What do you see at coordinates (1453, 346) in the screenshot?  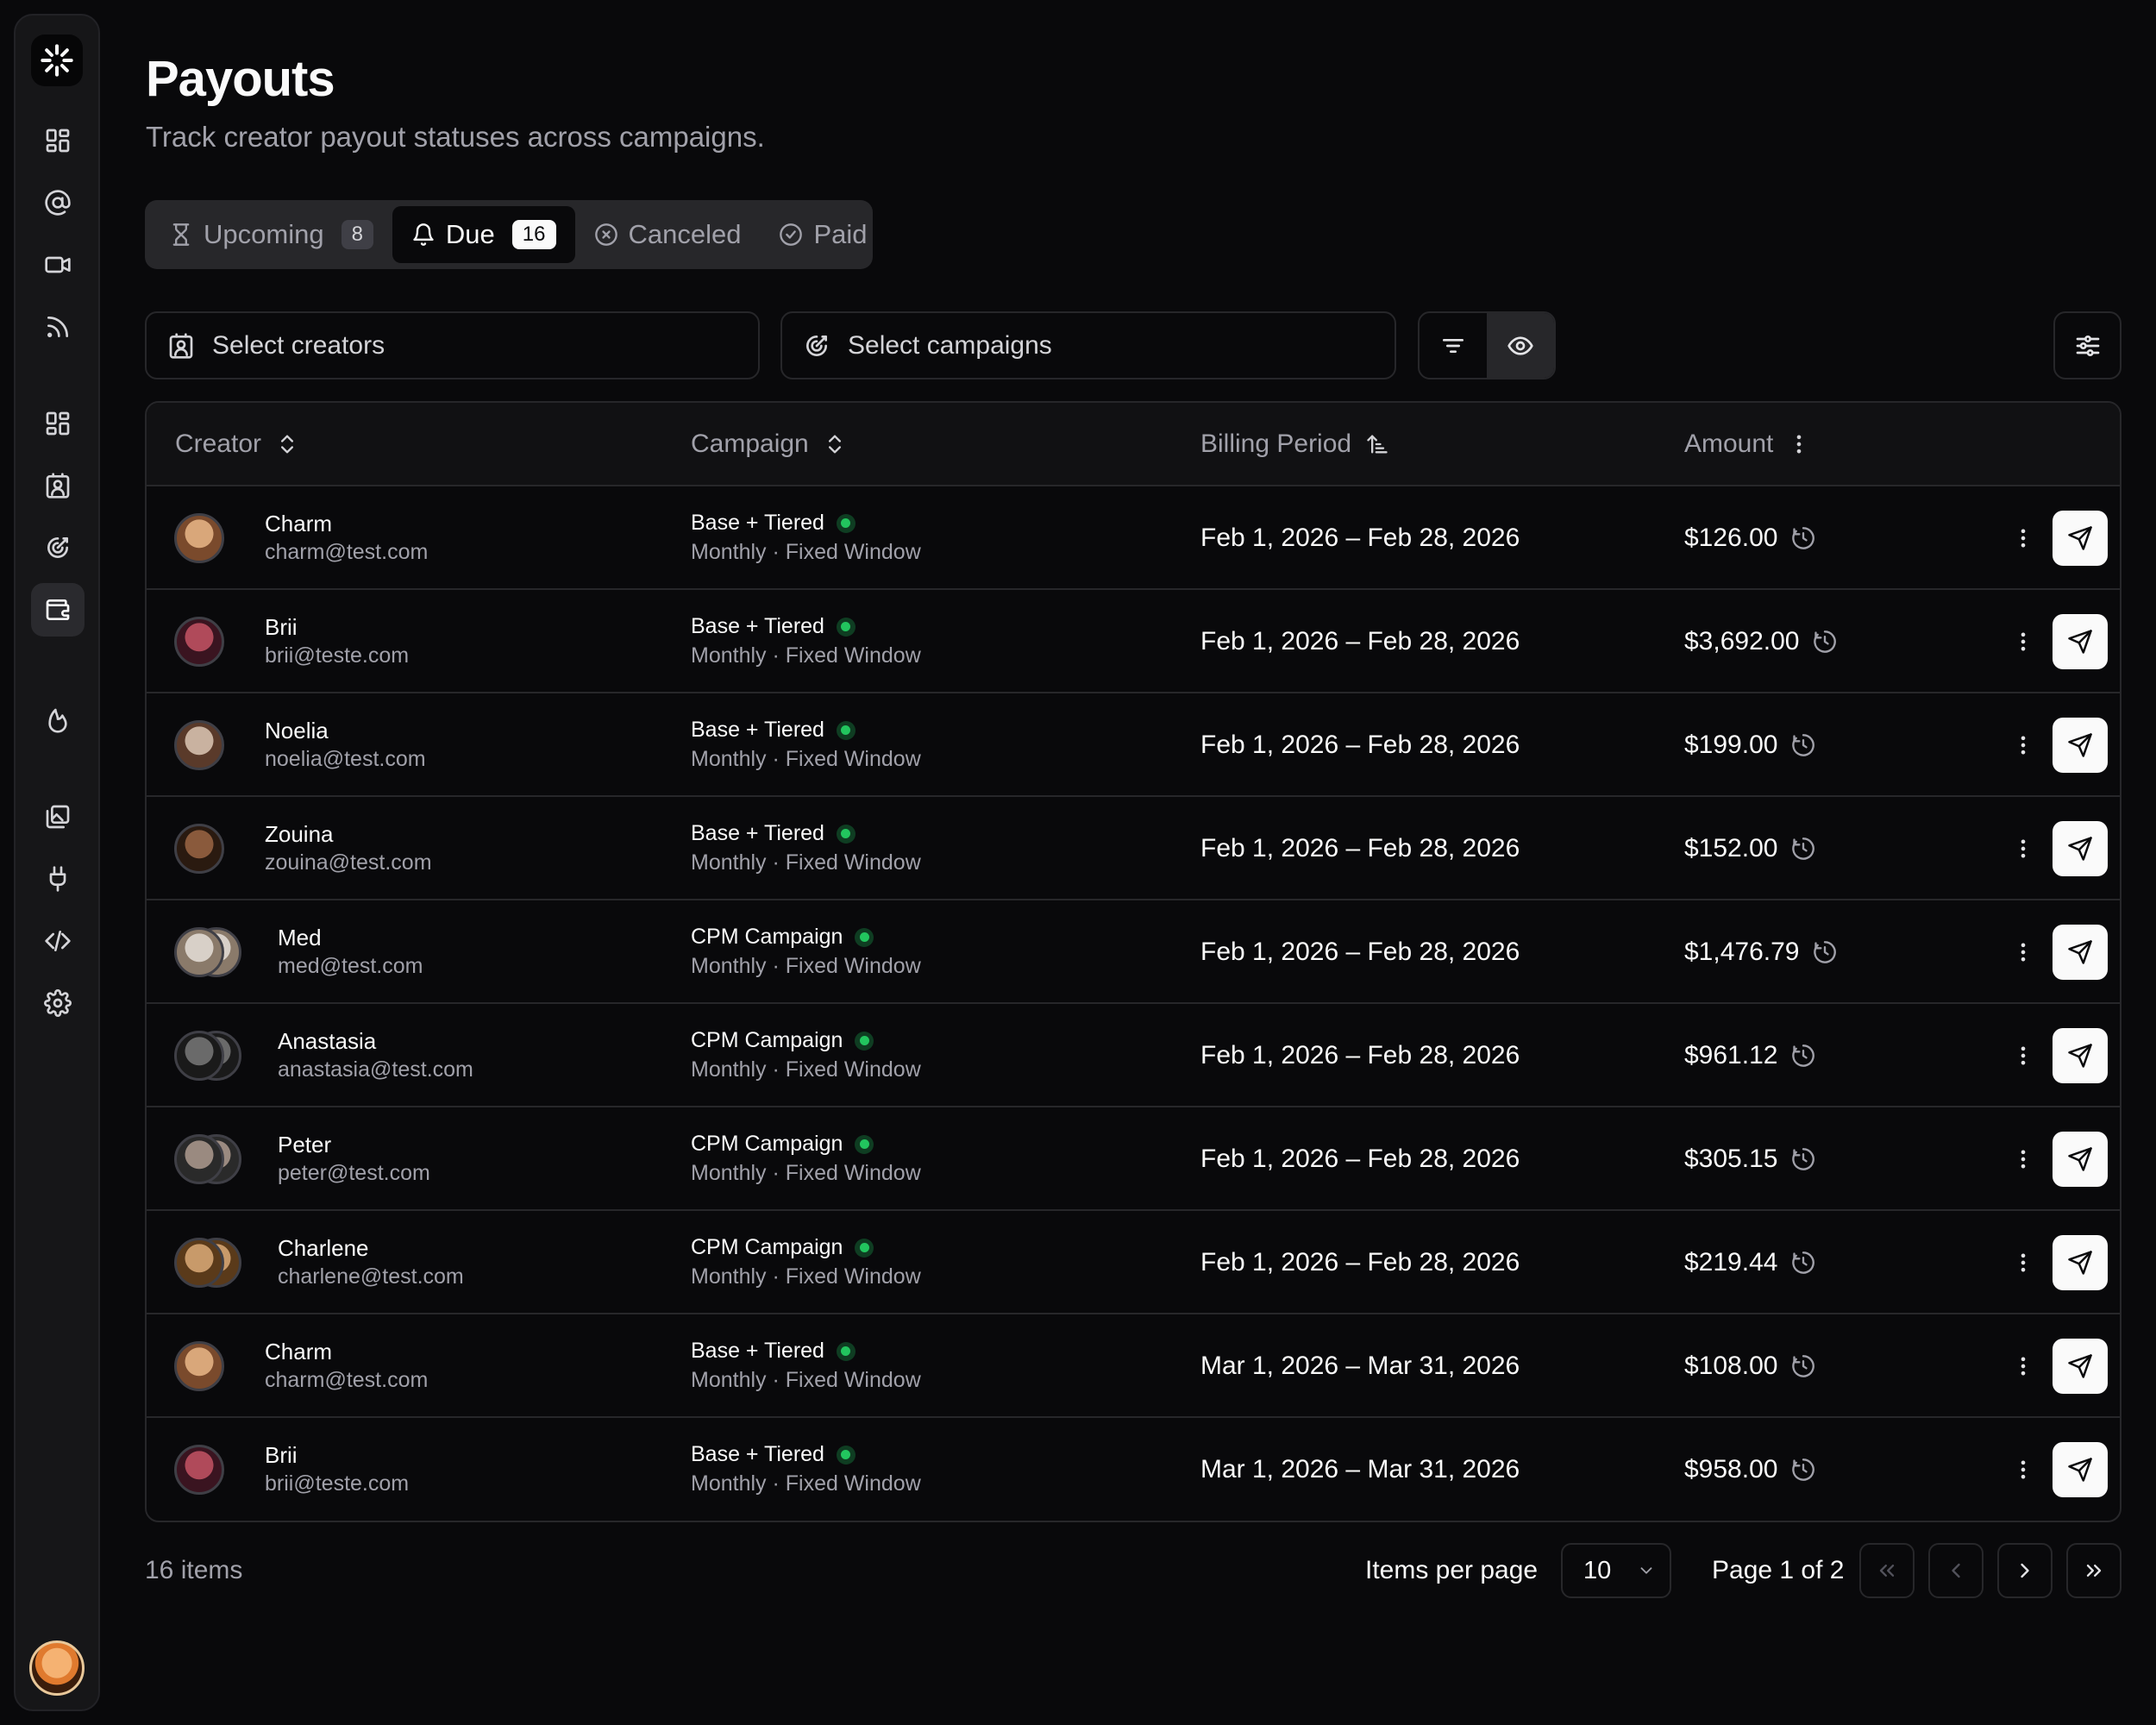 I see `filter-toggle-button` at bounding box center [1453, 346].